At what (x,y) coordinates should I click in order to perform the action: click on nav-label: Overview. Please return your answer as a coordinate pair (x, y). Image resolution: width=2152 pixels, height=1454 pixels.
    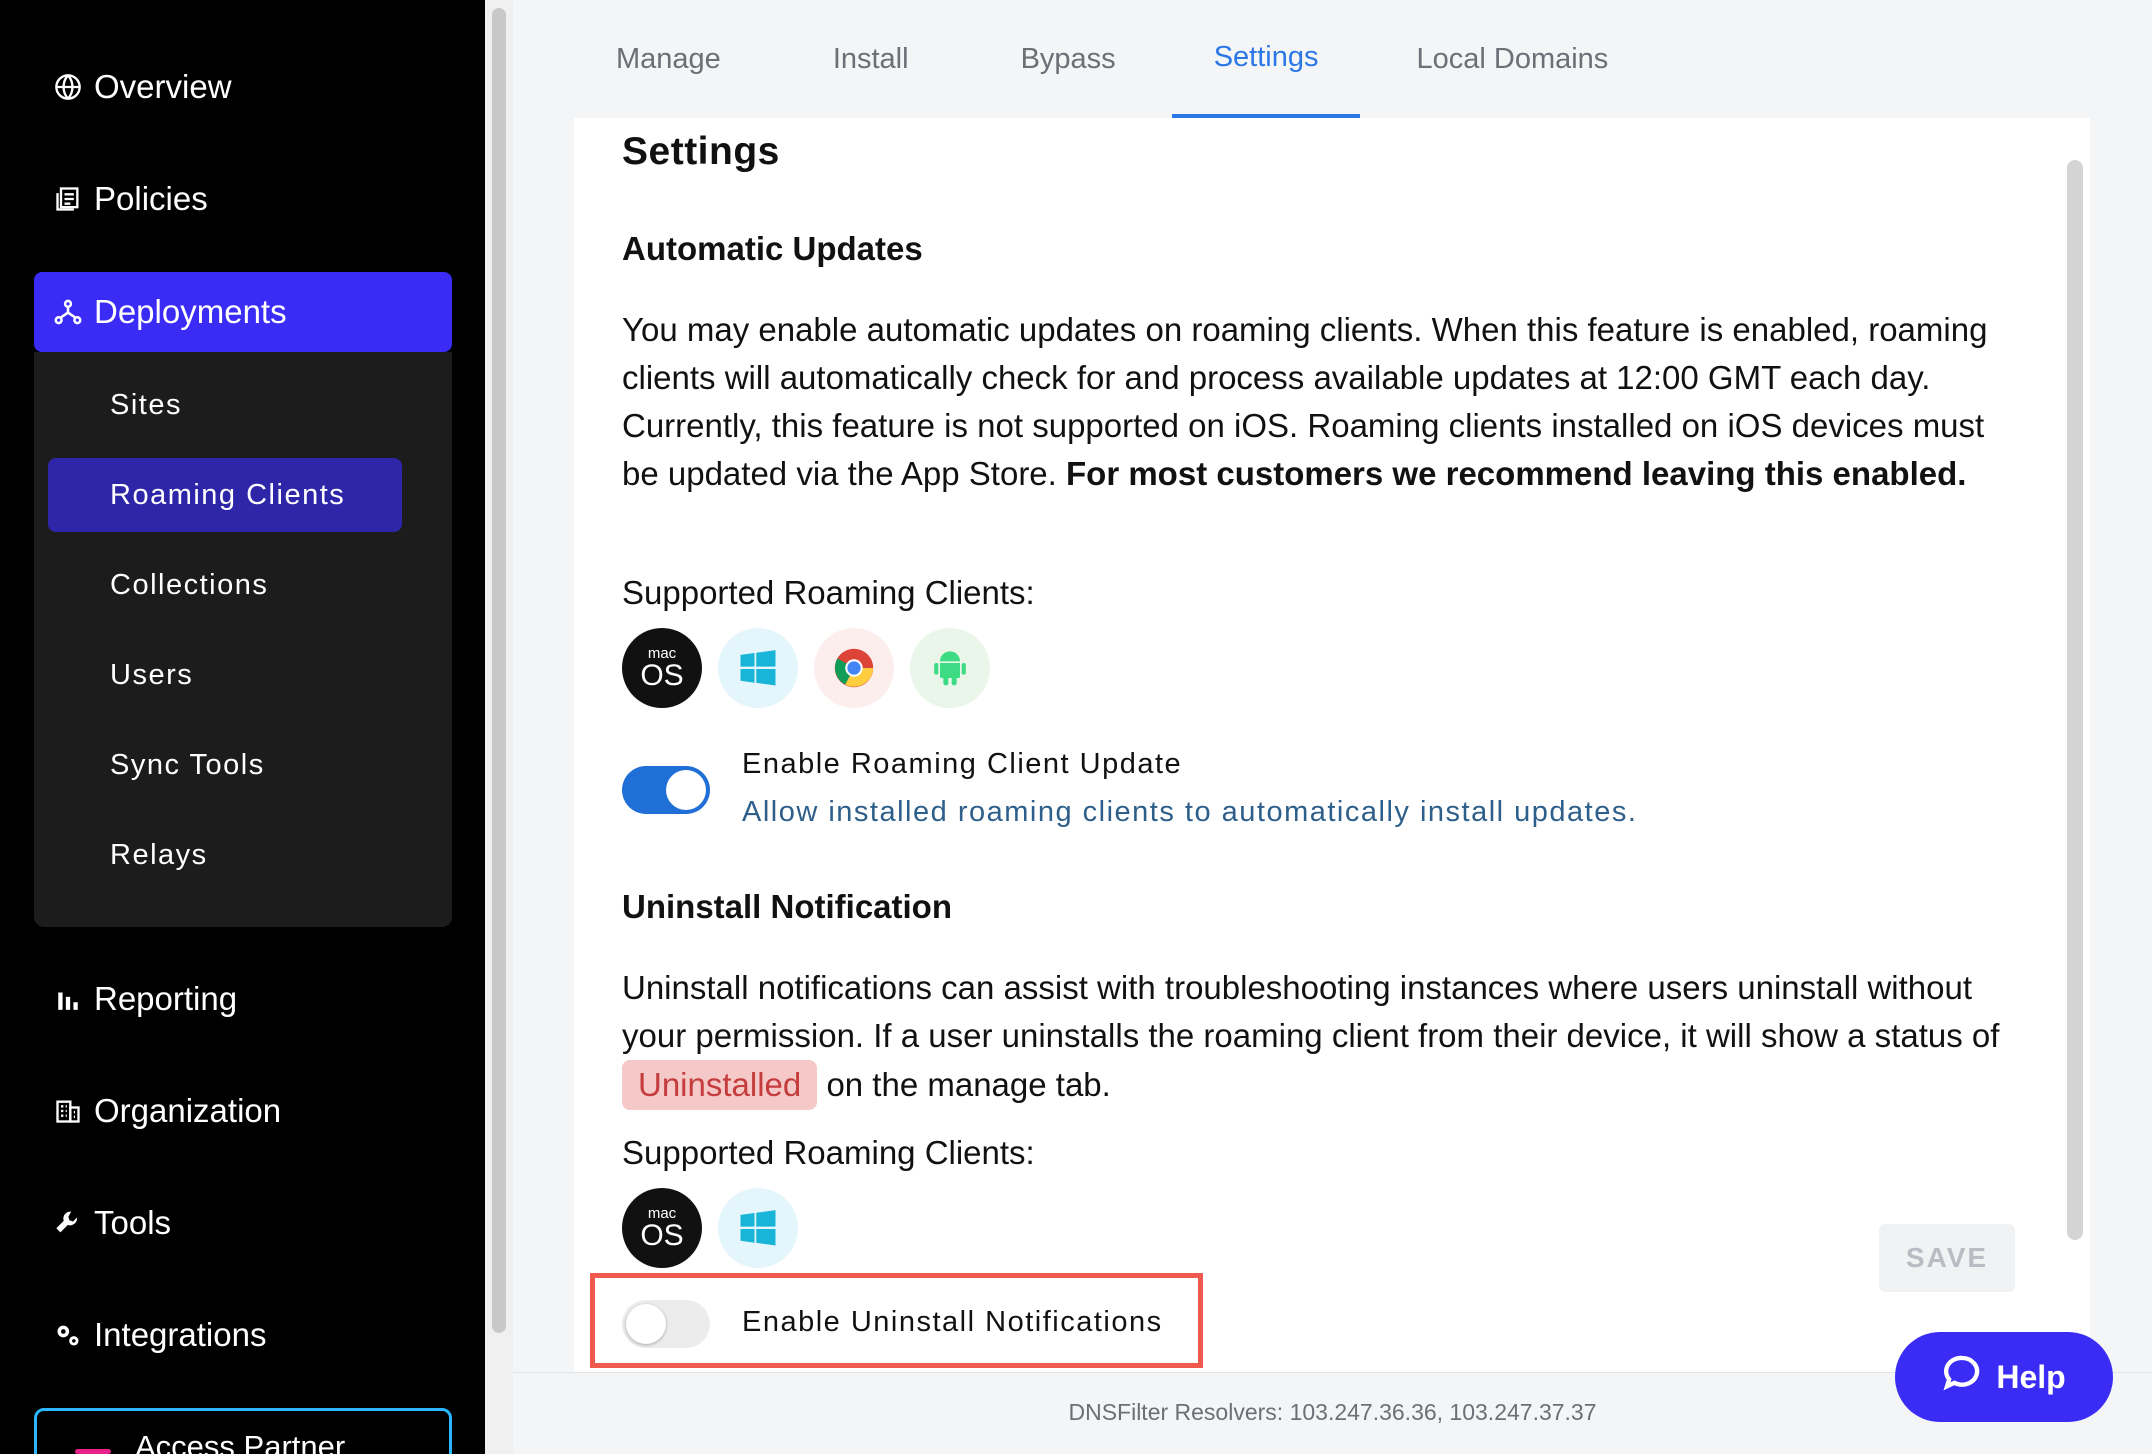
    Looking at the image, I should click on (163, 86).